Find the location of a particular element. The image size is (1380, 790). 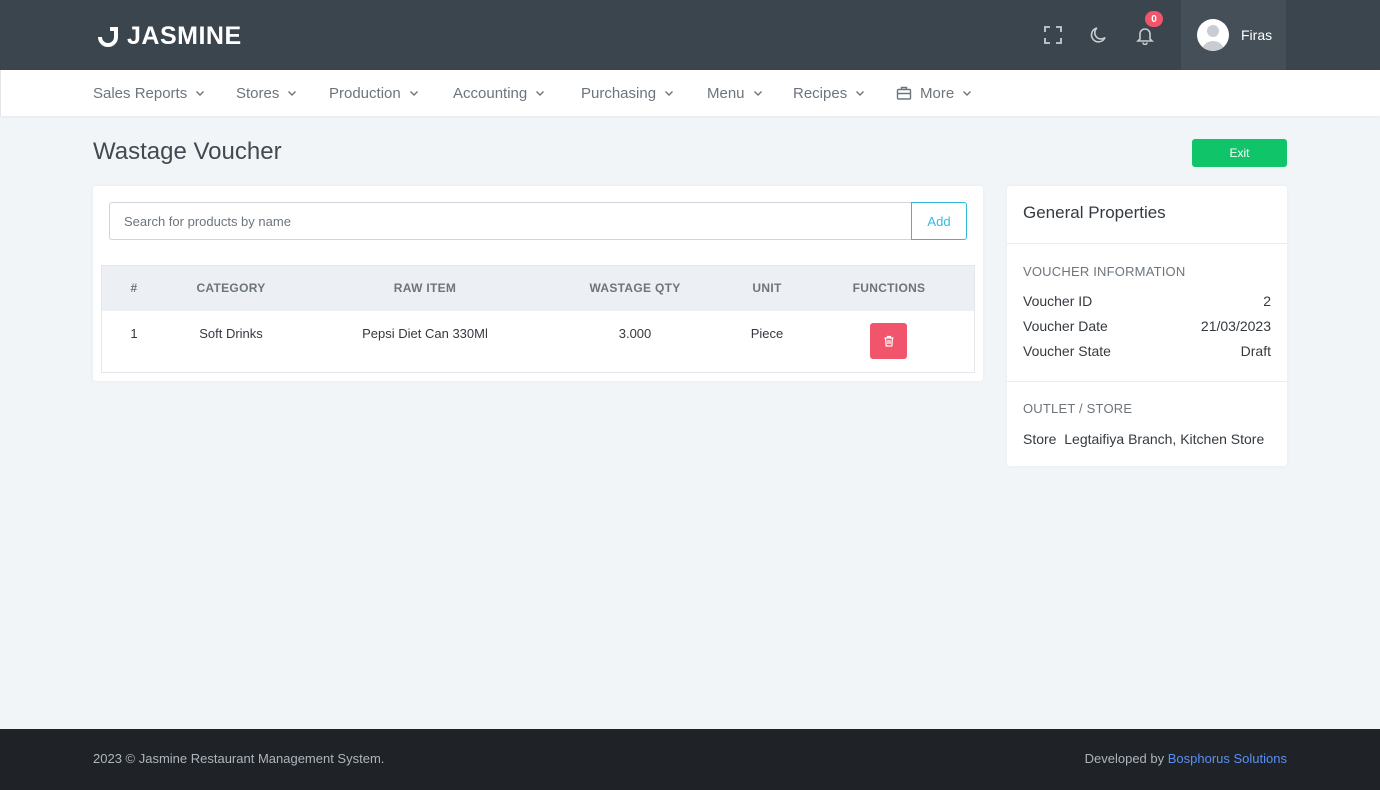

cell-index: 1 is located at coordinates (134, 333).